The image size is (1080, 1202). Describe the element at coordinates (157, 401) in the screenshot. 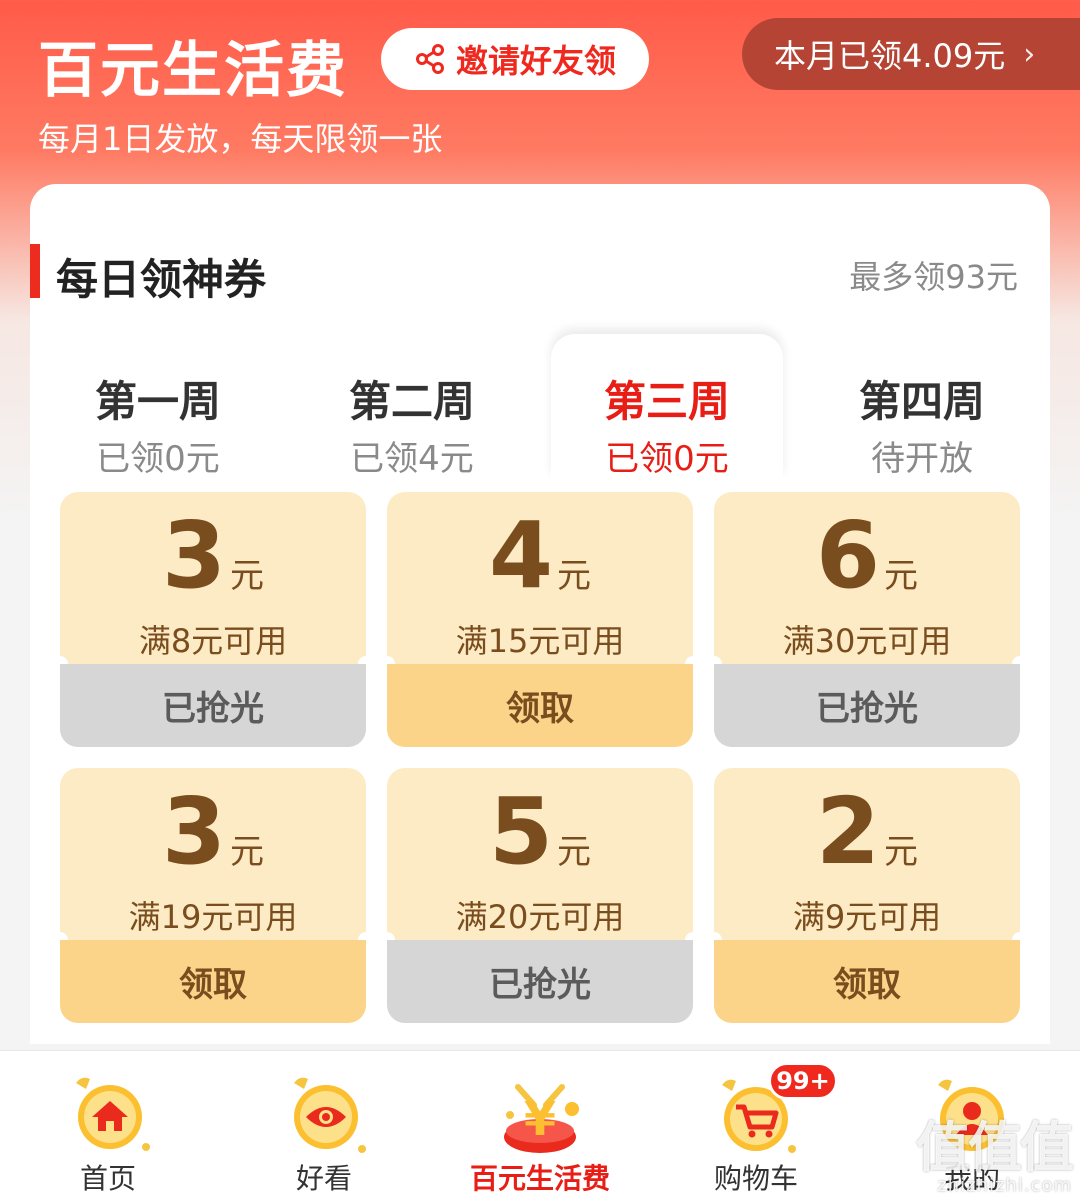

I see `week-name: 第一周` at that location.